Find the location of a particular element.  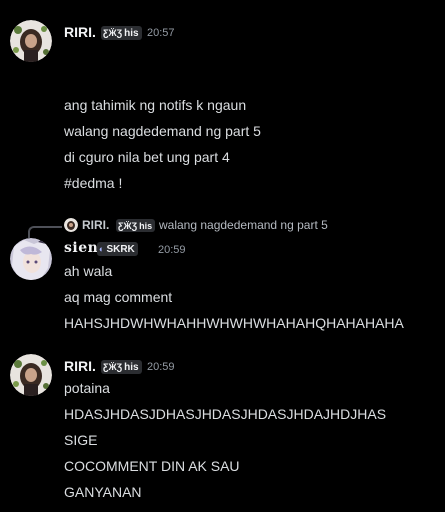

guild-tag: ◐ SKRK is located at coordinates (117, 249).